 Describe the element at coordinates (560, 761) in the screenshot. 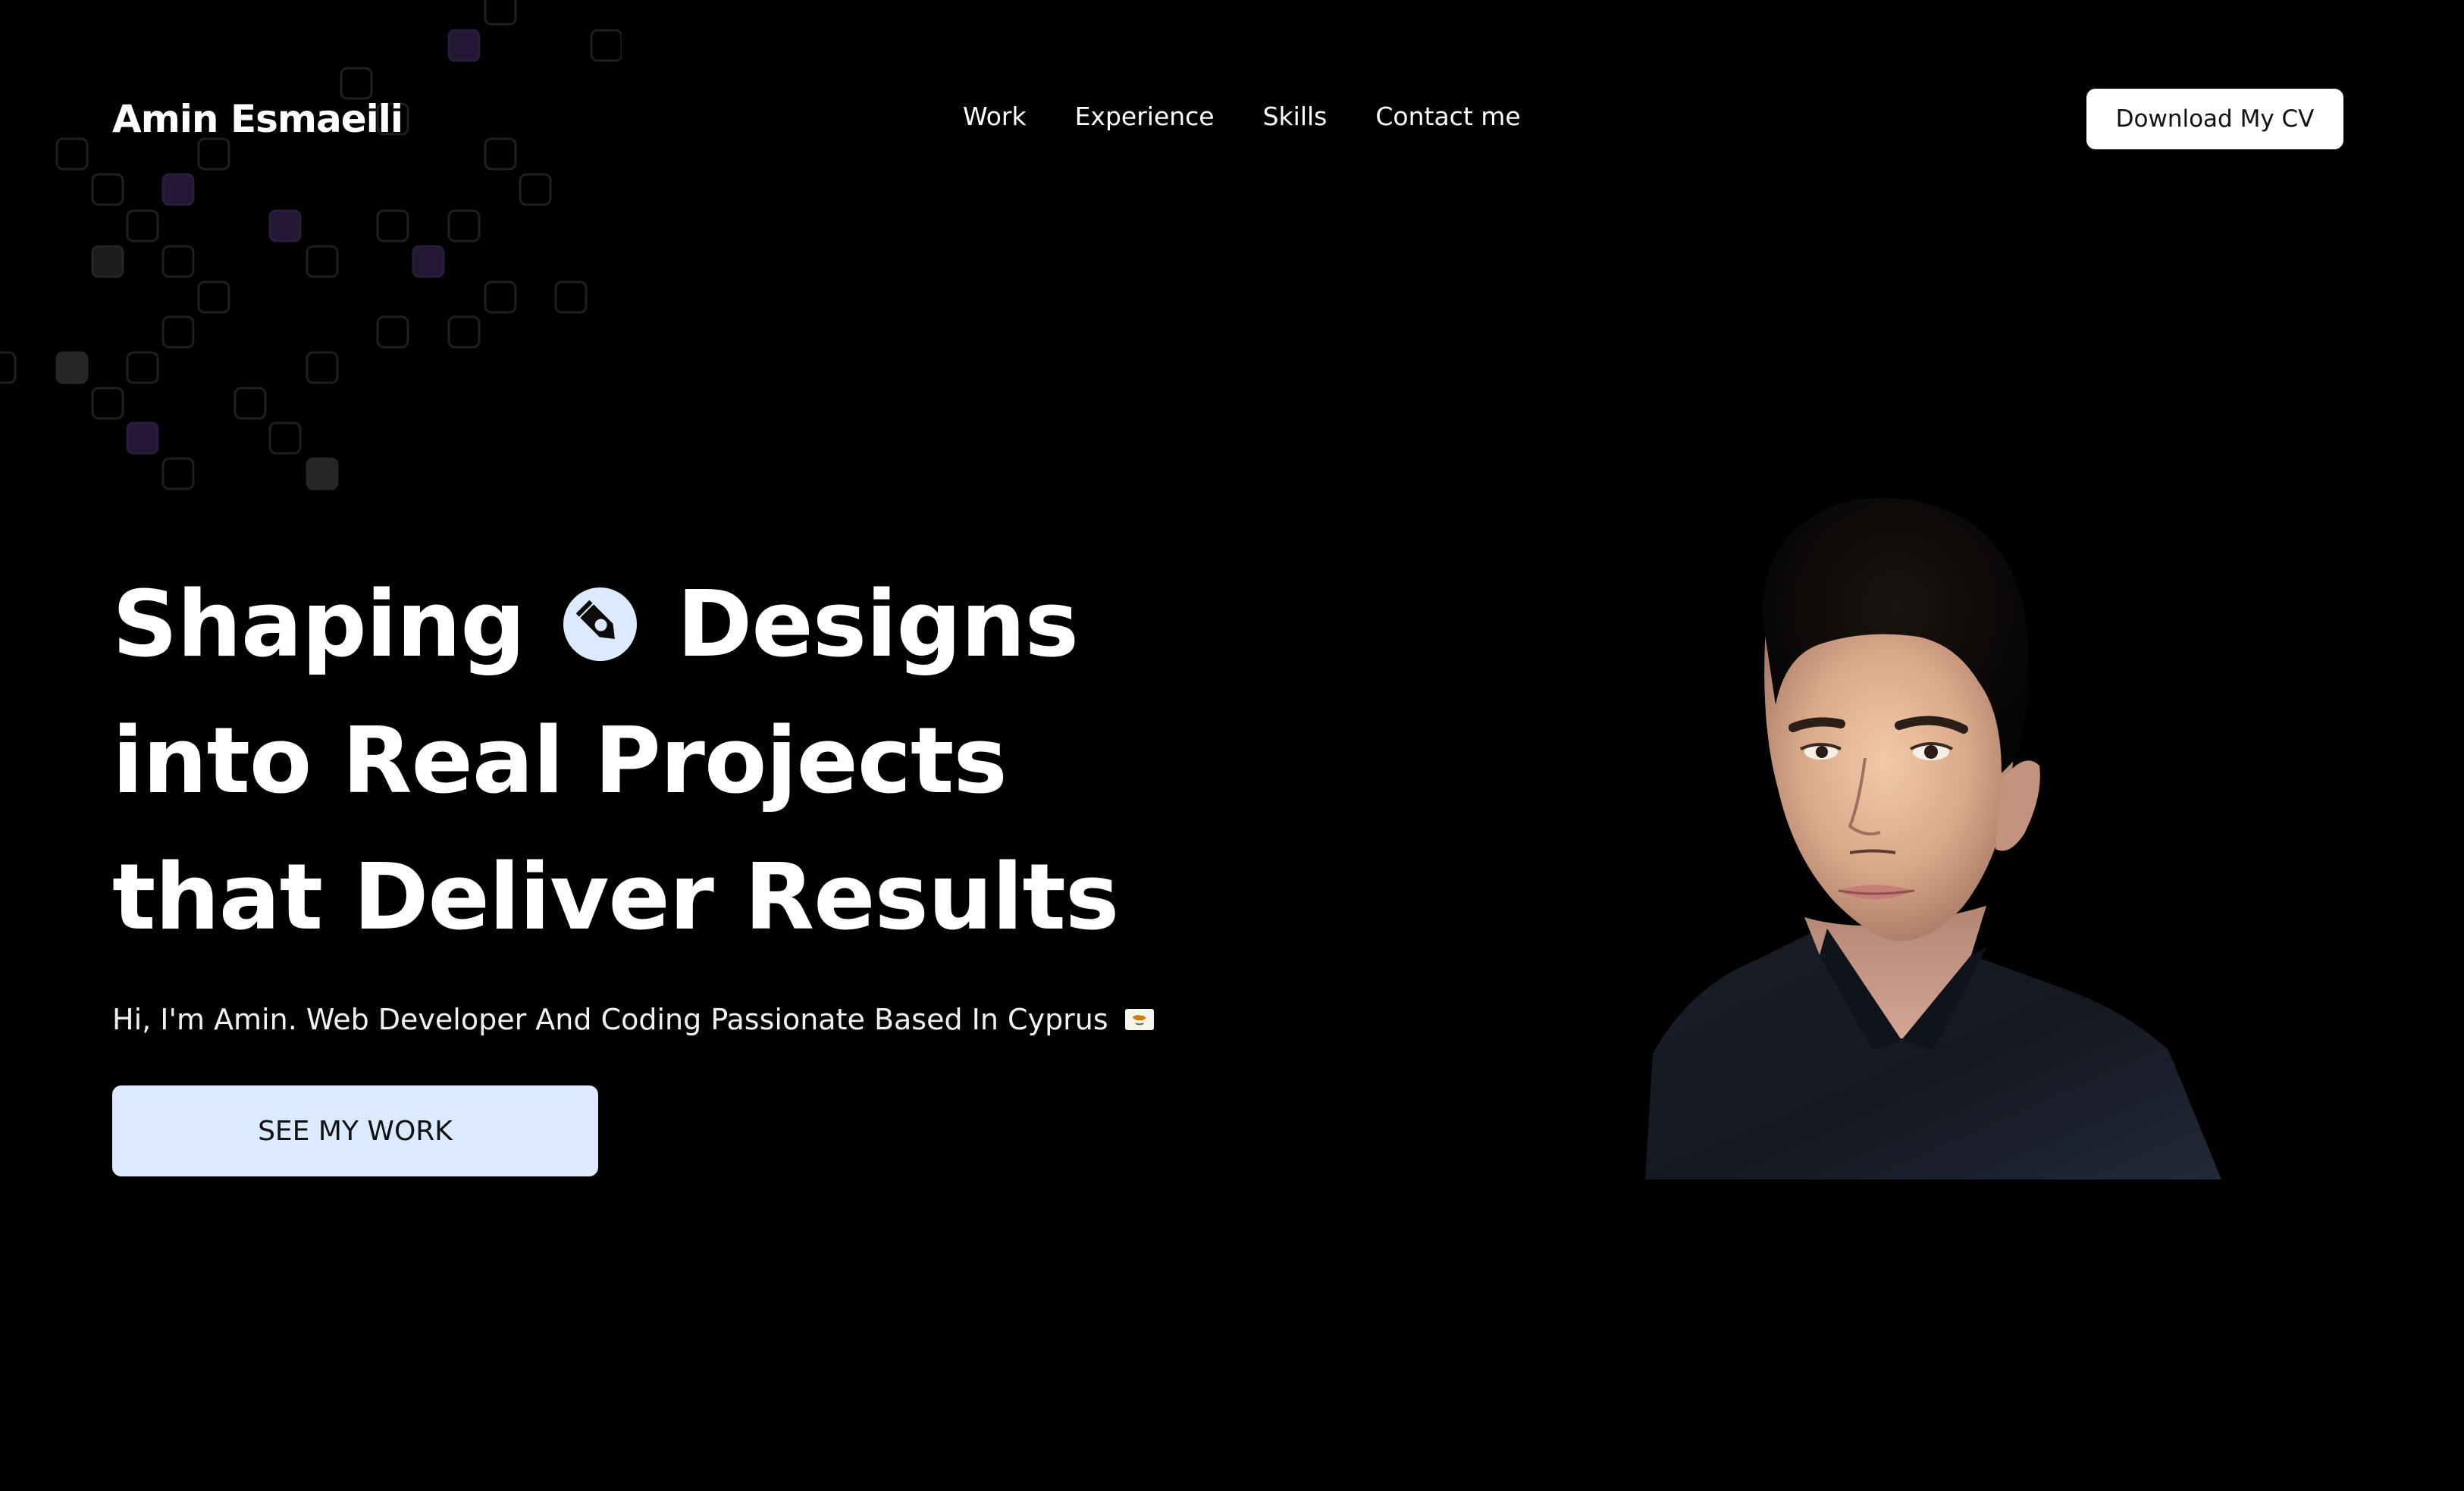

I see `hero-title-line-2: into Real Projects` at that location.